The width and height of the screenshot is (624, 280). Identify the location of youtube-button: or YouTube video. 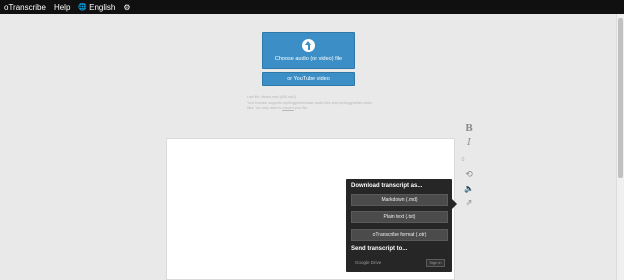
(308, 79).